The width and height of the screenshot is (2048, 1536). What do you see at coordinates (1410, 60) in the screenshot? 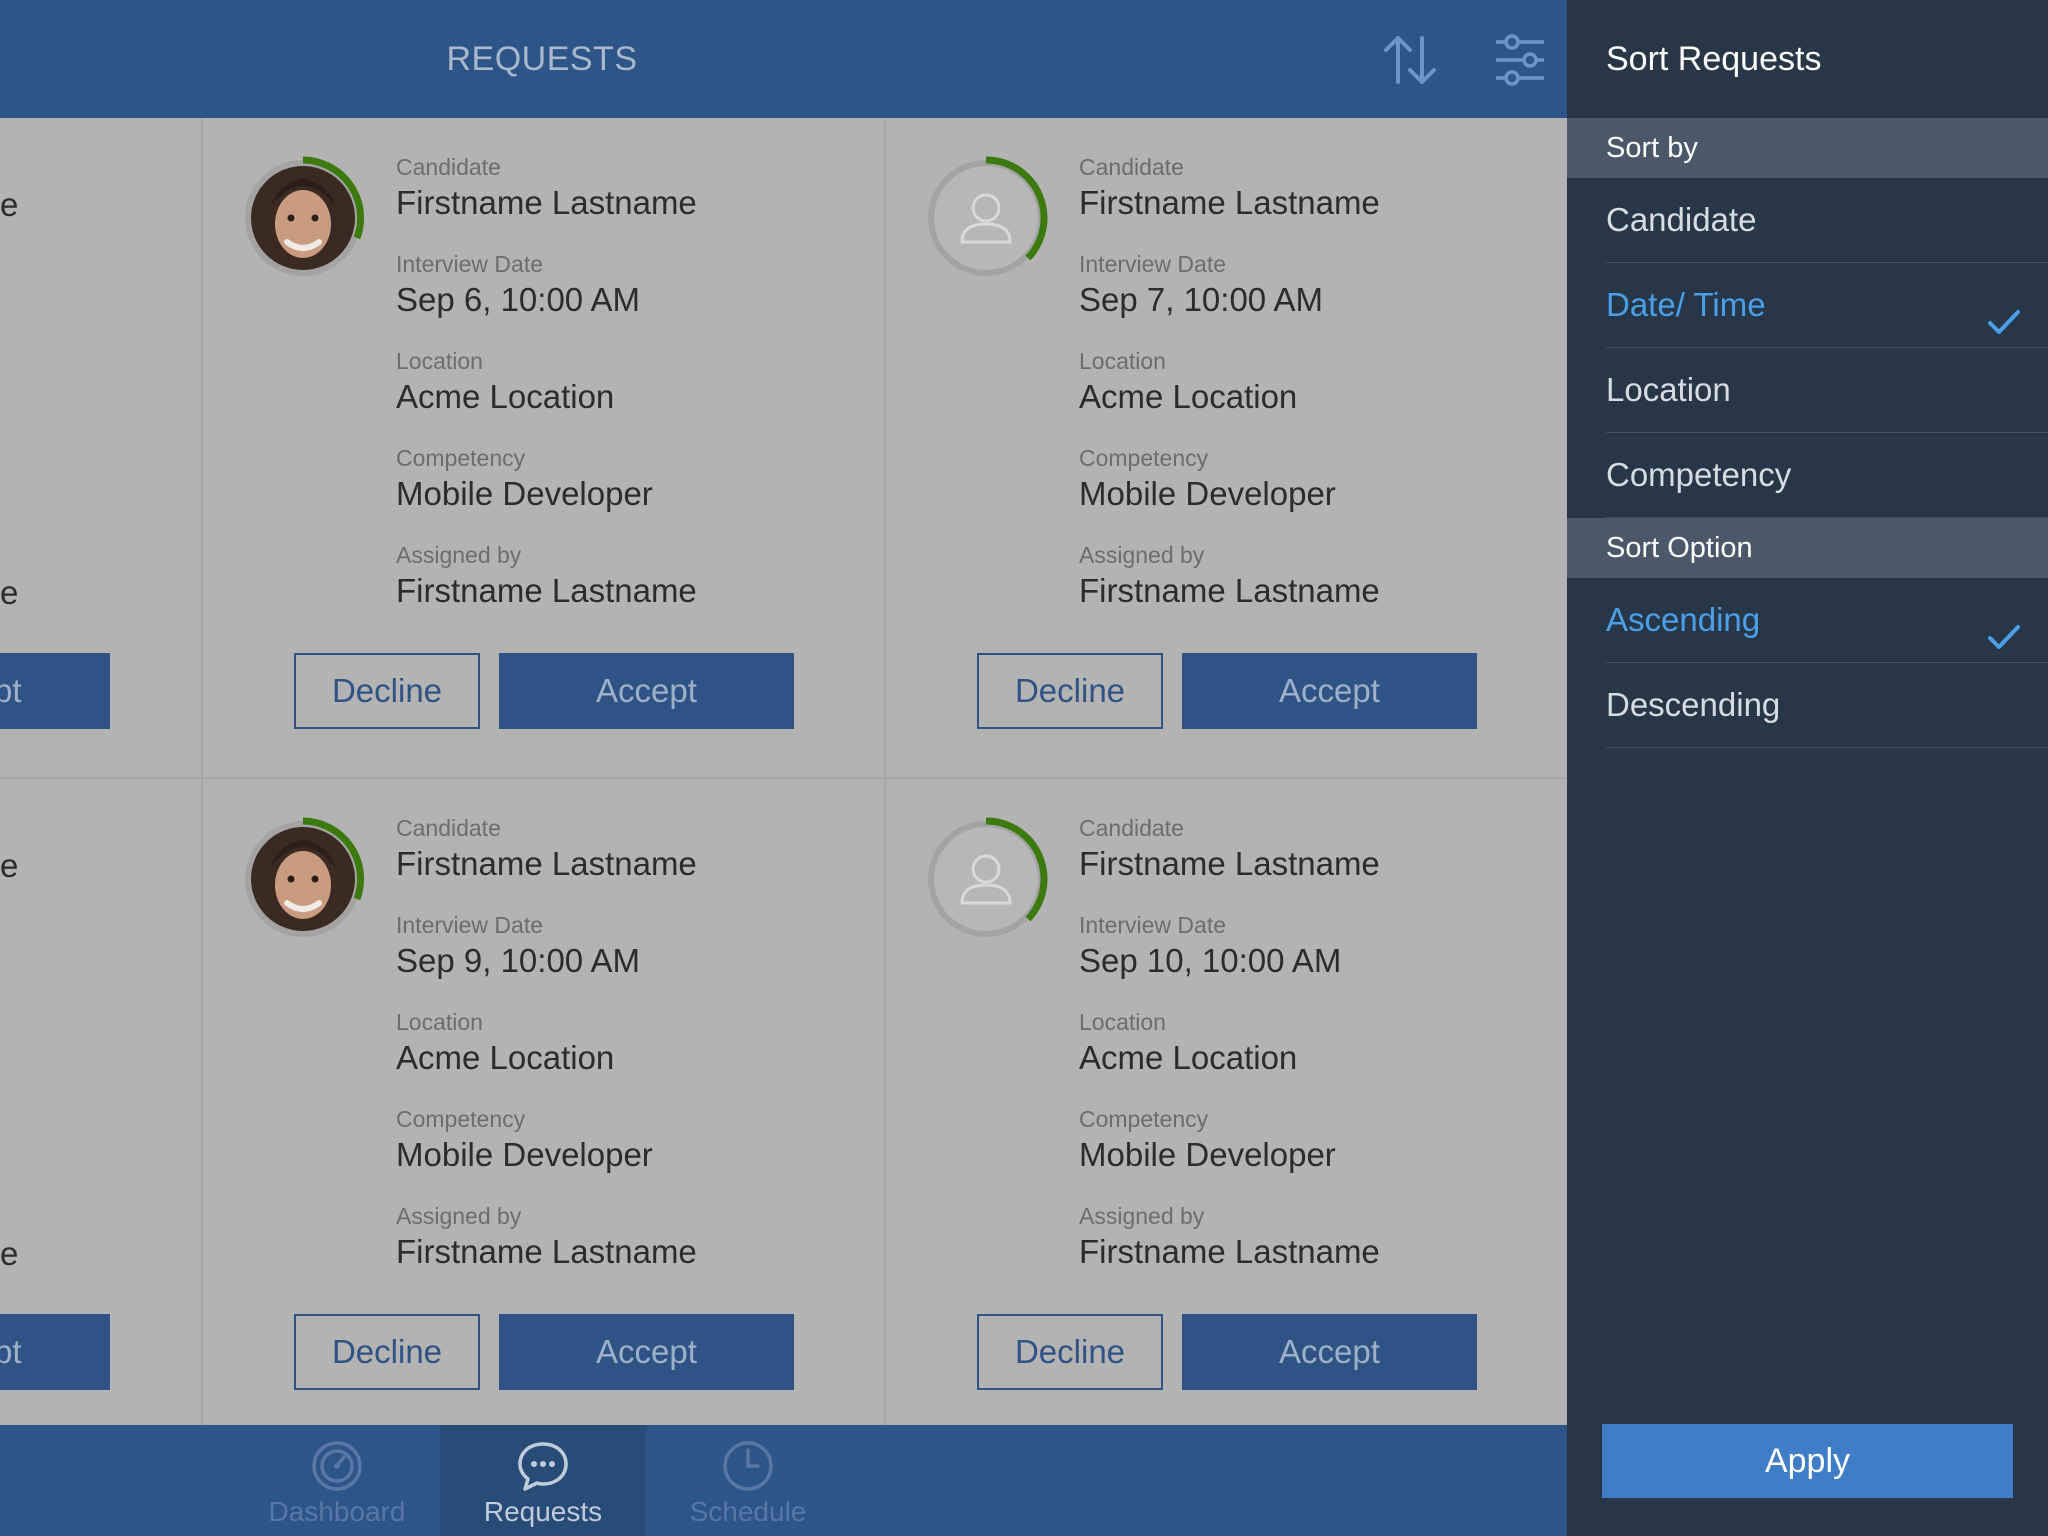
I see `sort-arrows-icon` at bounding box center [1410, 60].